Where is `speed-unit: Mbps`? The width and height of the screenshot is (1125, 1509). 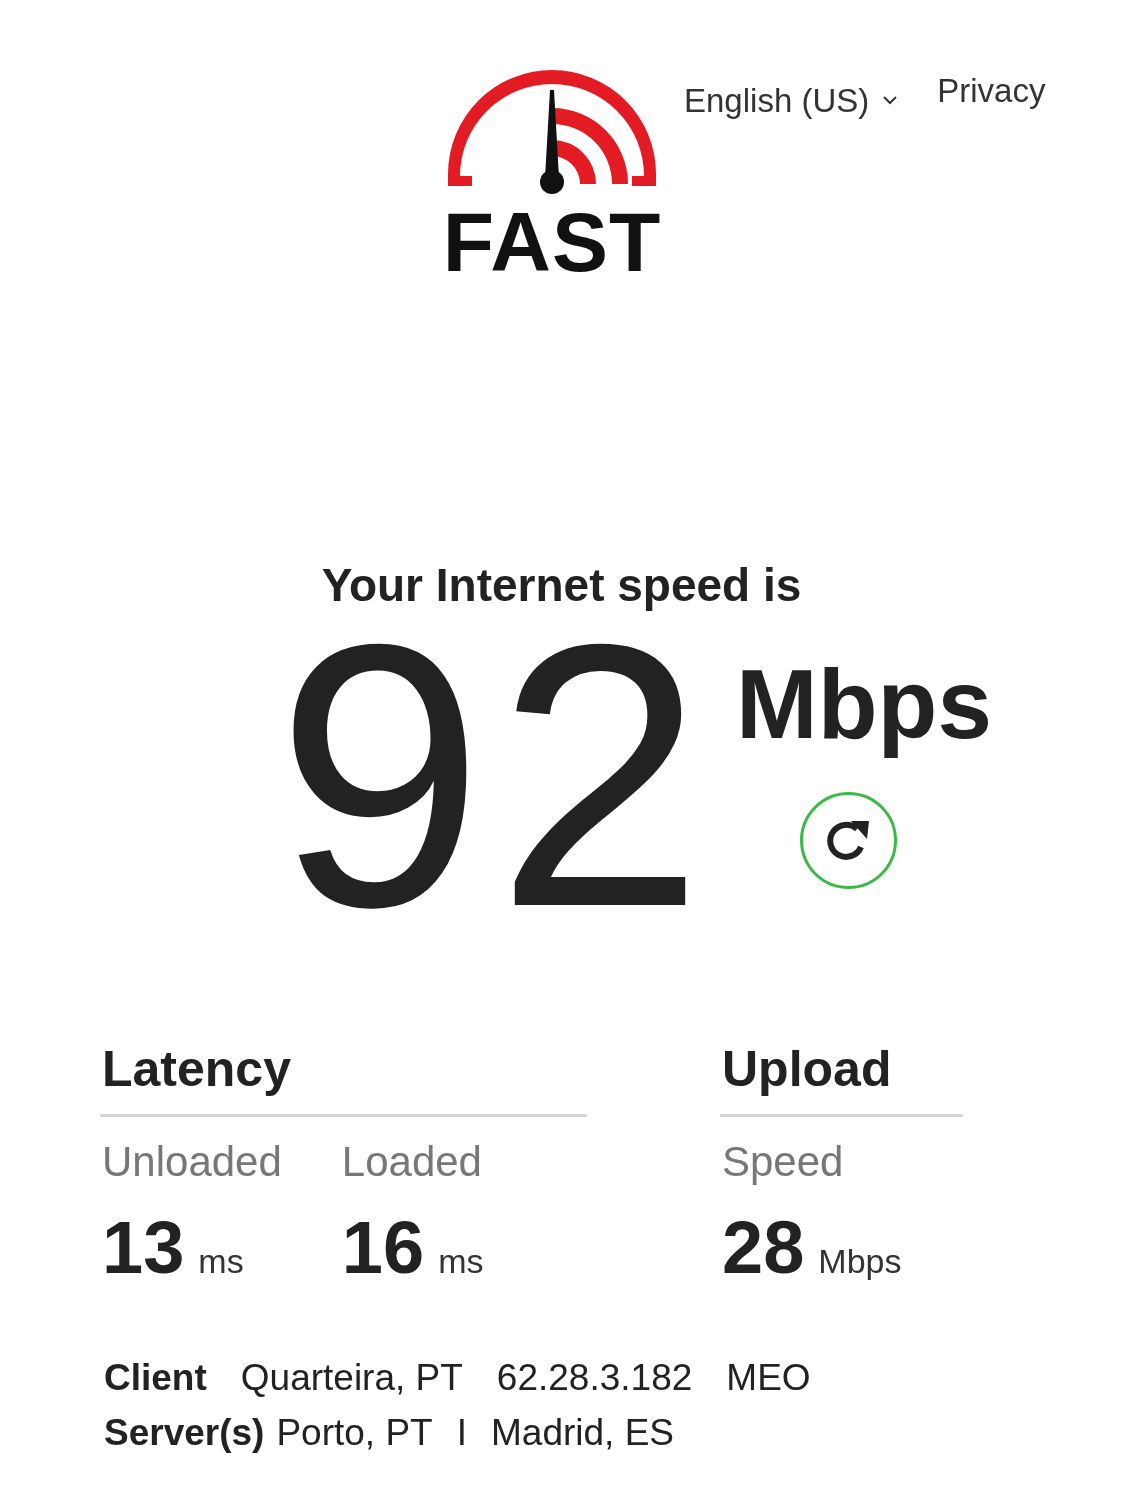 speed-unit: Mbps is located at coordinates (864, 704).